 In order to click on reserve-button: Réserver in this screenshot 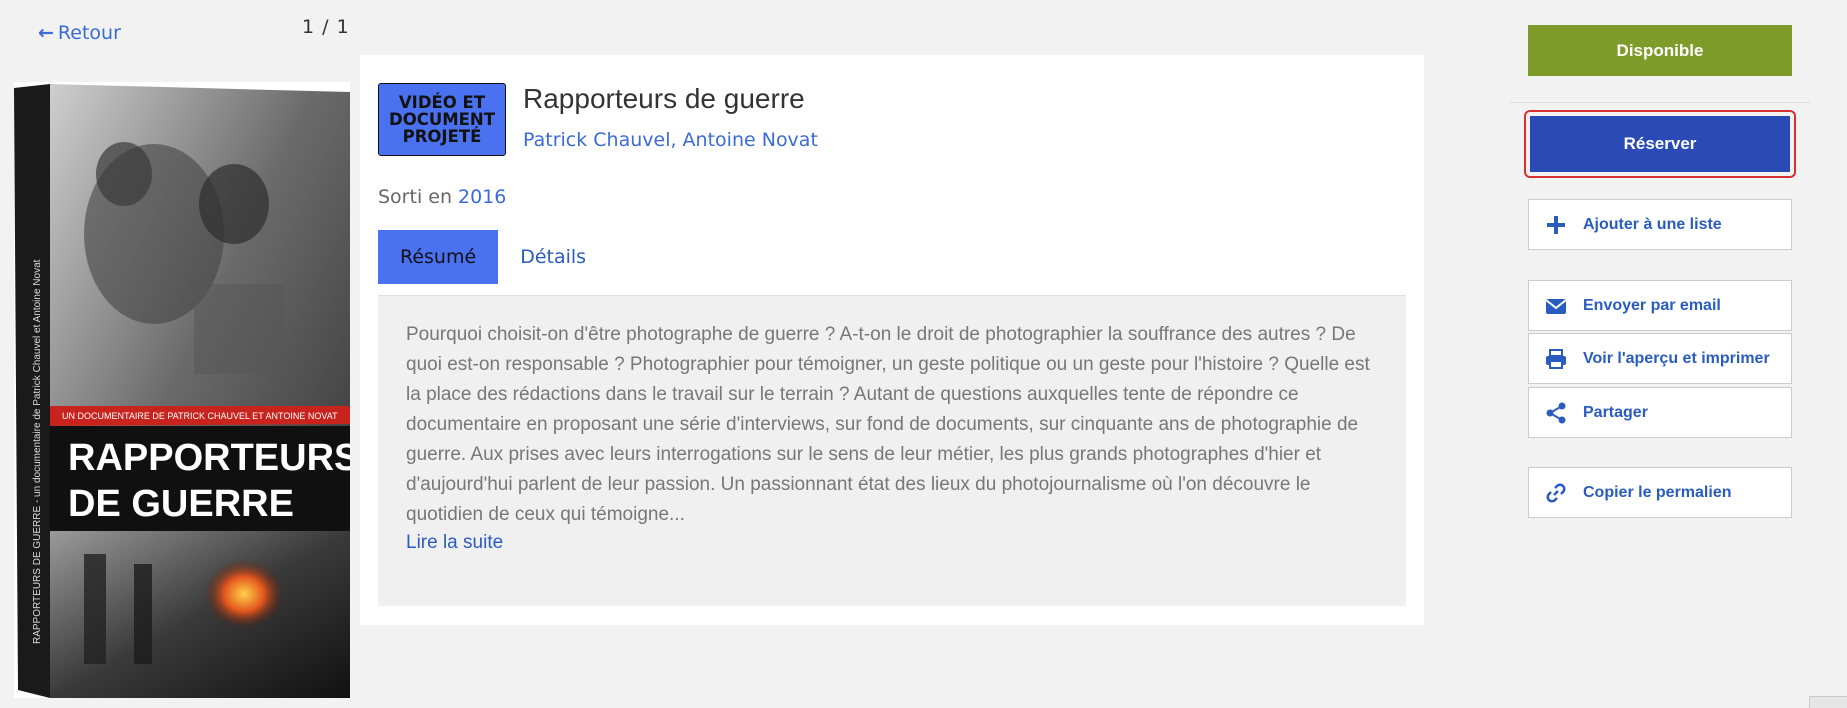, I will do `click(1660, 144)`.